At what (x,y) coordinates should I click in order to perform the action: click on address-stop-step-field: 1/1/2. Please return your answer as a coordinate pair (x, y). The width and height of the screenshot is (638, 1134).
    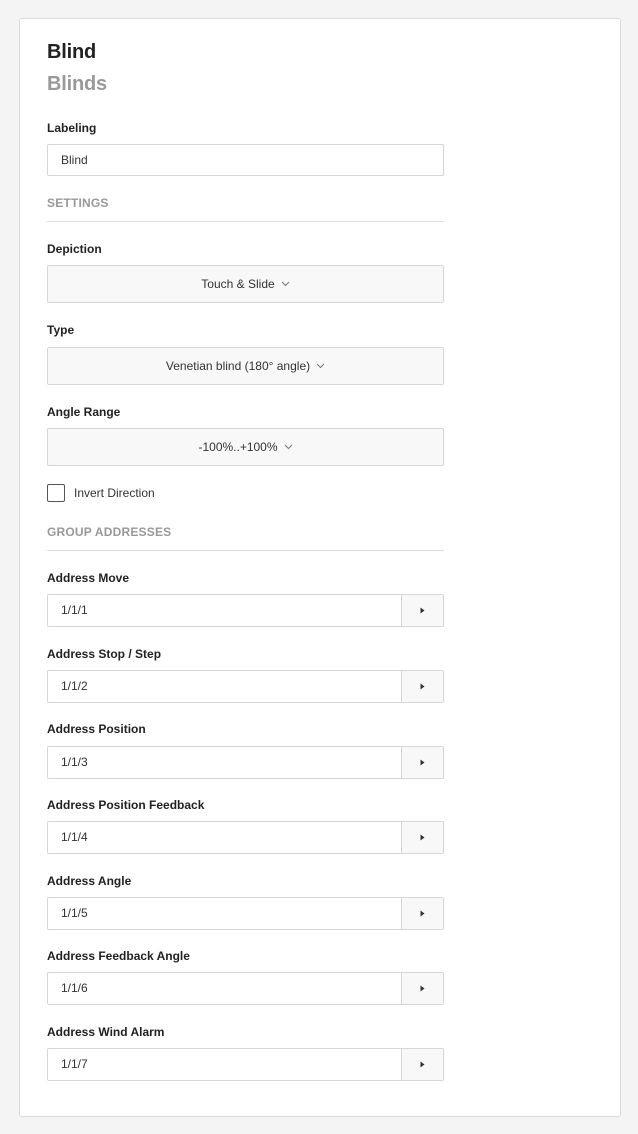
    Looking at the image, I should click on (245, 686).